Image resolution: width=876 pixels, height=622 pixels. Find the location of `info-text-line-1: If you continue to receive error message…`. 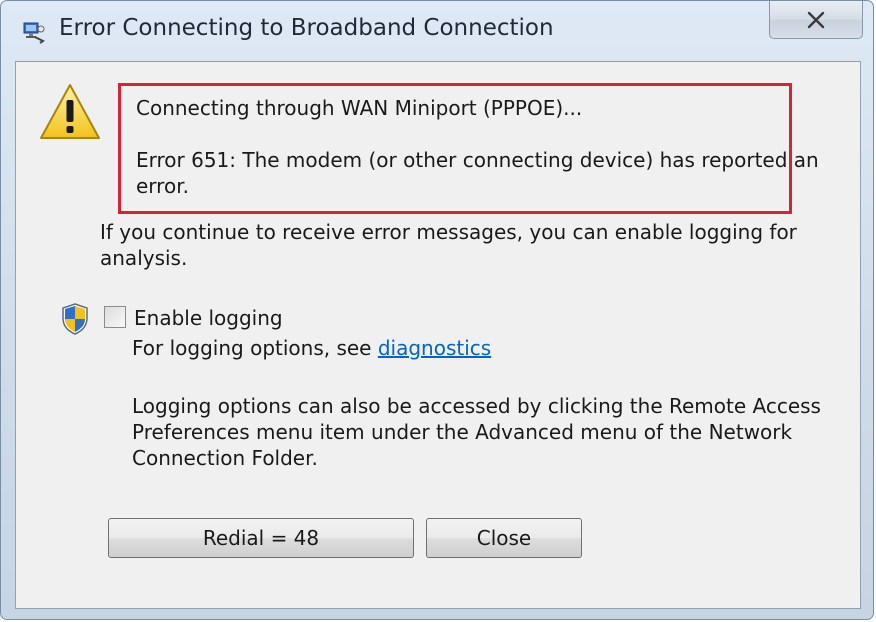

info-text-line-1: If you continue to receive error message… is located at coordinates (448, 232).